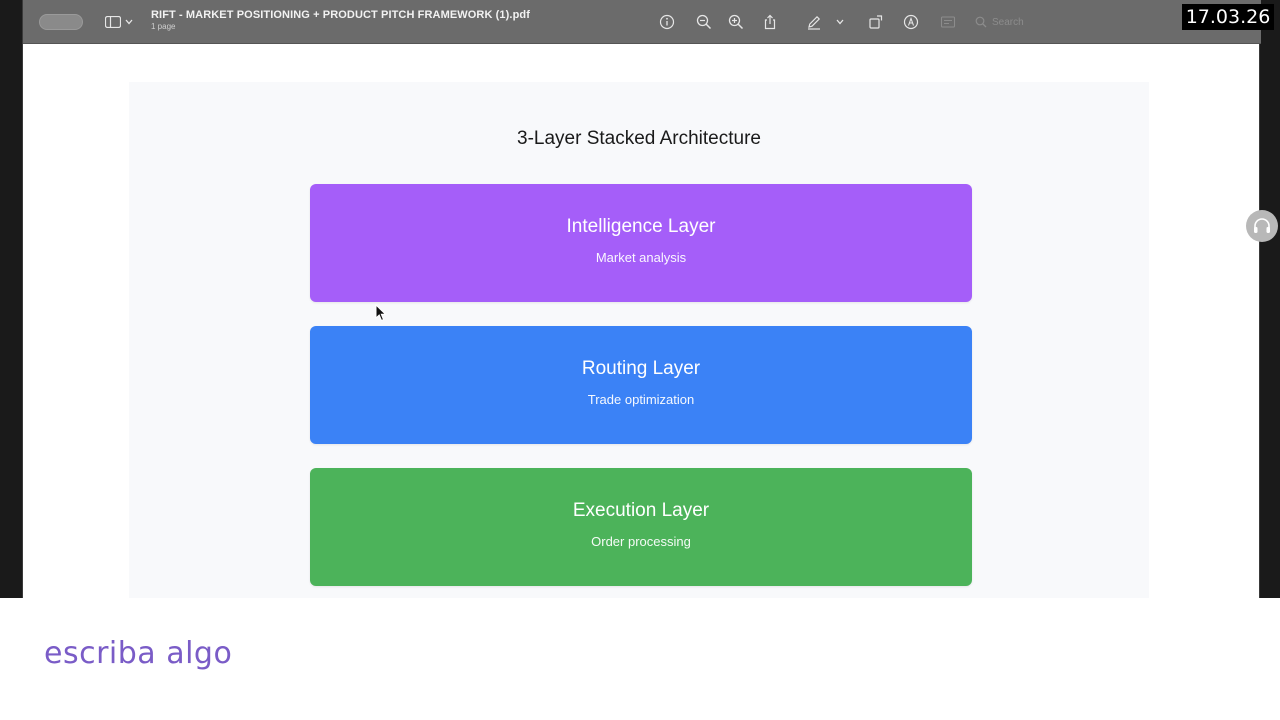 Image resolution: width=1280 pixels, height=720 pixels. Describe the element at coordinates (641, 243) in the screenshot. I see `intelligence-layer-block: Intelligence Layer Market analysis` at that location.